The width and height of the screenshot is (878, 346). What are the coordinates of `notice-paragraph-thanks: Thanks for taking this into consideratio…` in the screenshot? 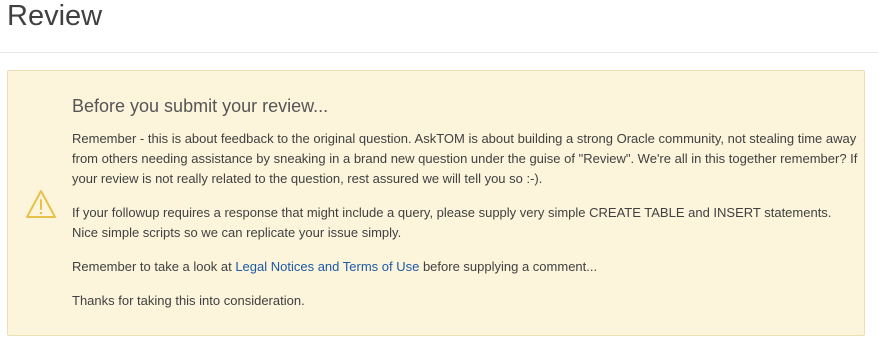 It's located at (188, 300).